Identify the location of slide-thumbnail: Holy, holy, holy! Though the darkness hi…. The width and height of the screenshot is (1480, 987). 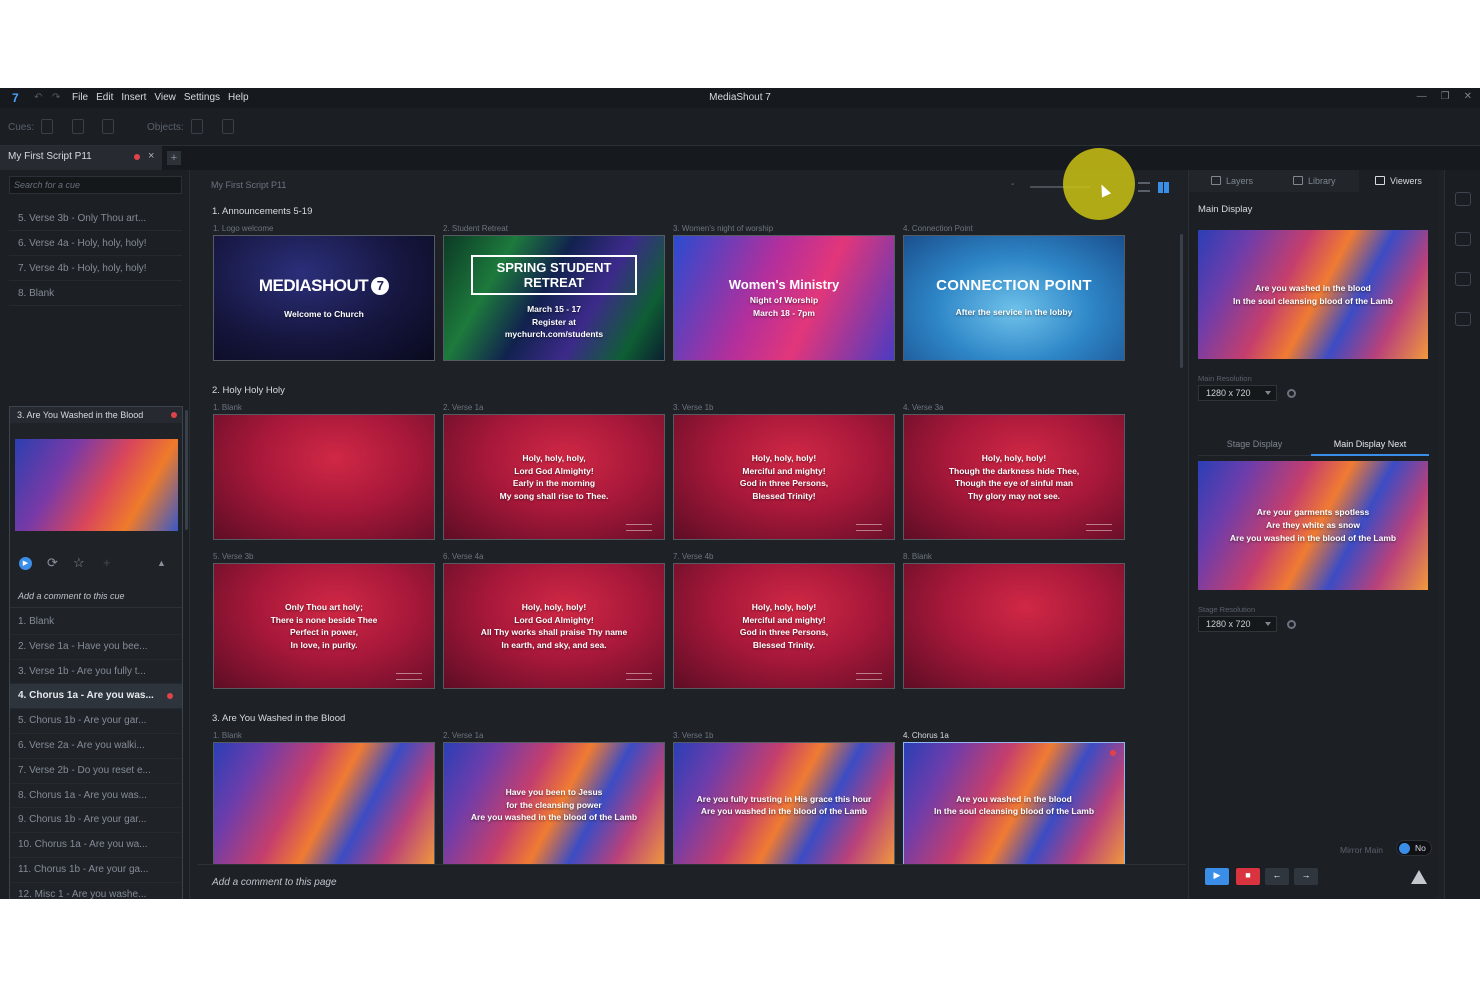
(1014, 477).